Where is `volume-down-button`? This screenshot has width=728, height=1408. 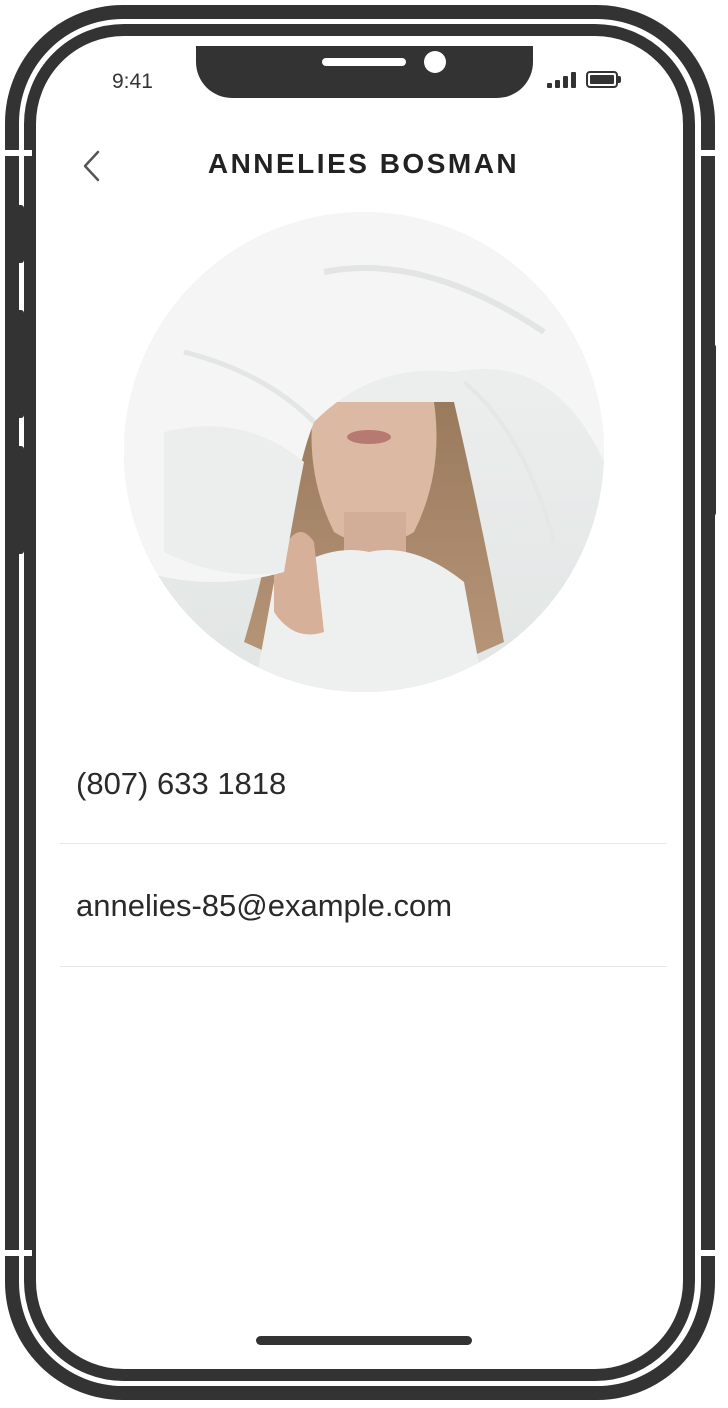 volume-down-button is located at coordinates (18, 500).